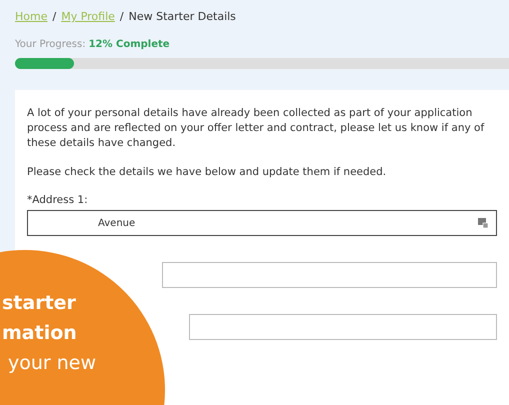 The height and width of the screenshot is (405, 509). What do you see at coordinates (31, 16) in the screenshot?
I see `breadcrumb-link: Home` at bounding box center [31, 16].